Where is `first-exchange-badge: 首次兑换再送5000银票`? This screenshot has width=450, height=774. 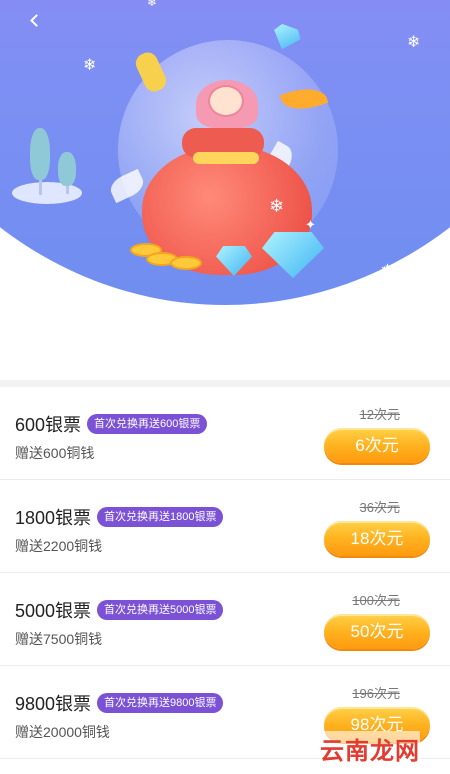 first-exchange-badge: 首次兑换再送5000银票 is located at coordinates (160, 610).